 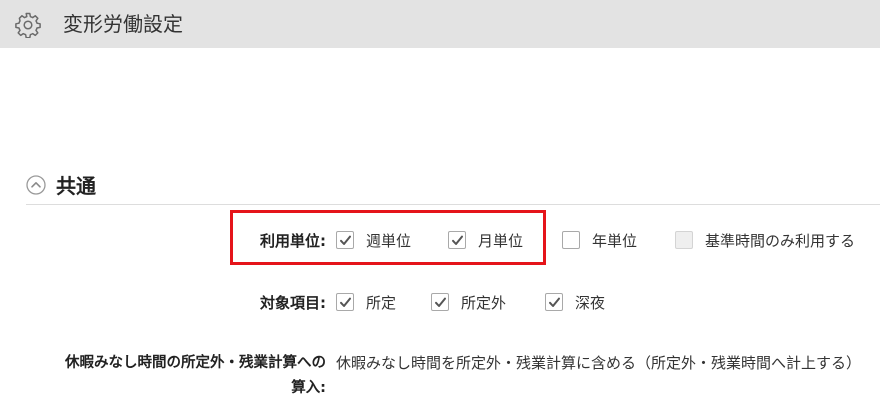 What do you see at coordinates (440, 24) in the screenshot?
I see `page-header: 変形労働設定` at bounding box center [440, 24].